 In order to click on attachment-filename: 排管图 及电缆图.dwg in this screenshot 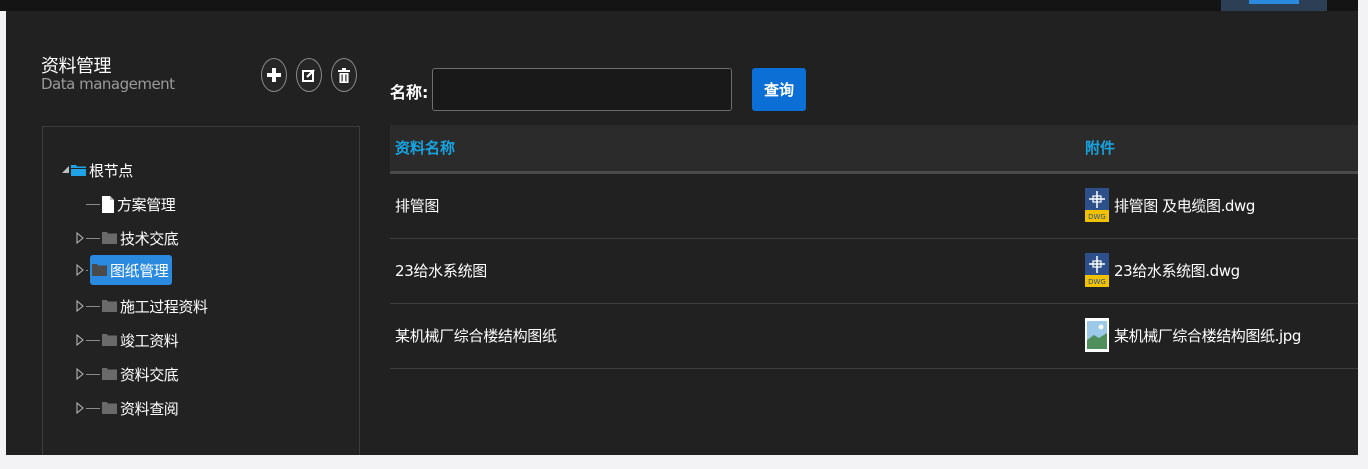, I will do `click(1185, 205)`.